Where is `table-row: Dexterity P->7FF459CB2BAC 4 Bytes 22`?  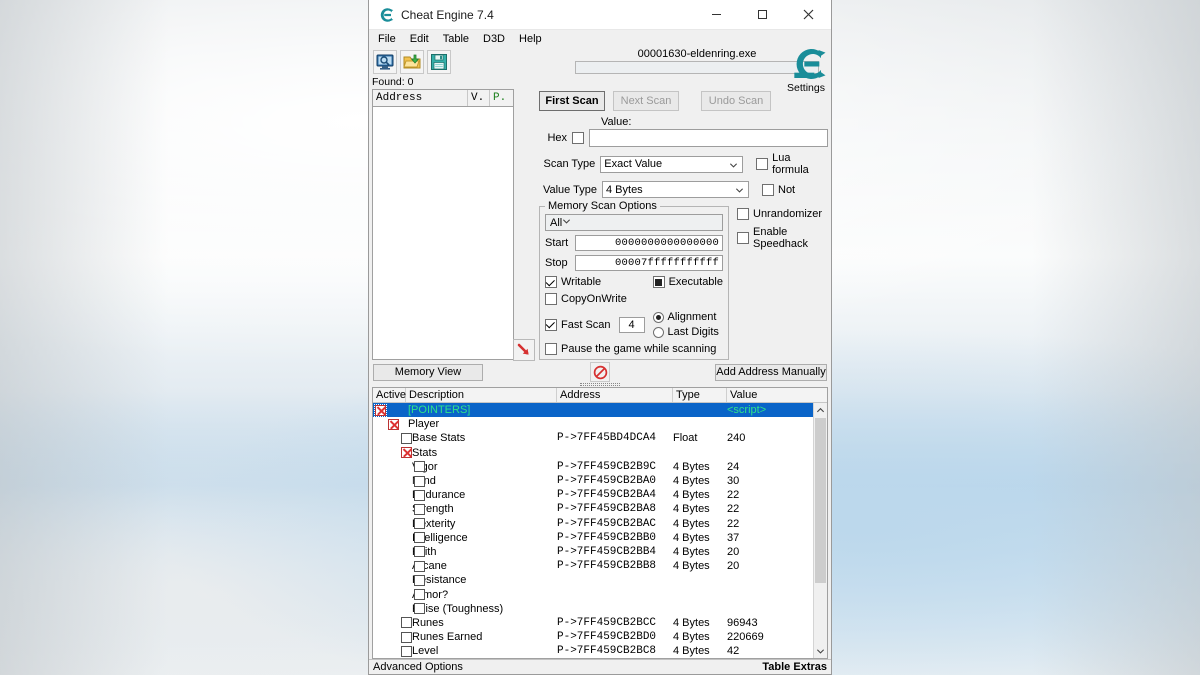
table-row: Dexterity P->7FF459CB2BAC 4 Bytes 22 is located at coordinates (600, 524).